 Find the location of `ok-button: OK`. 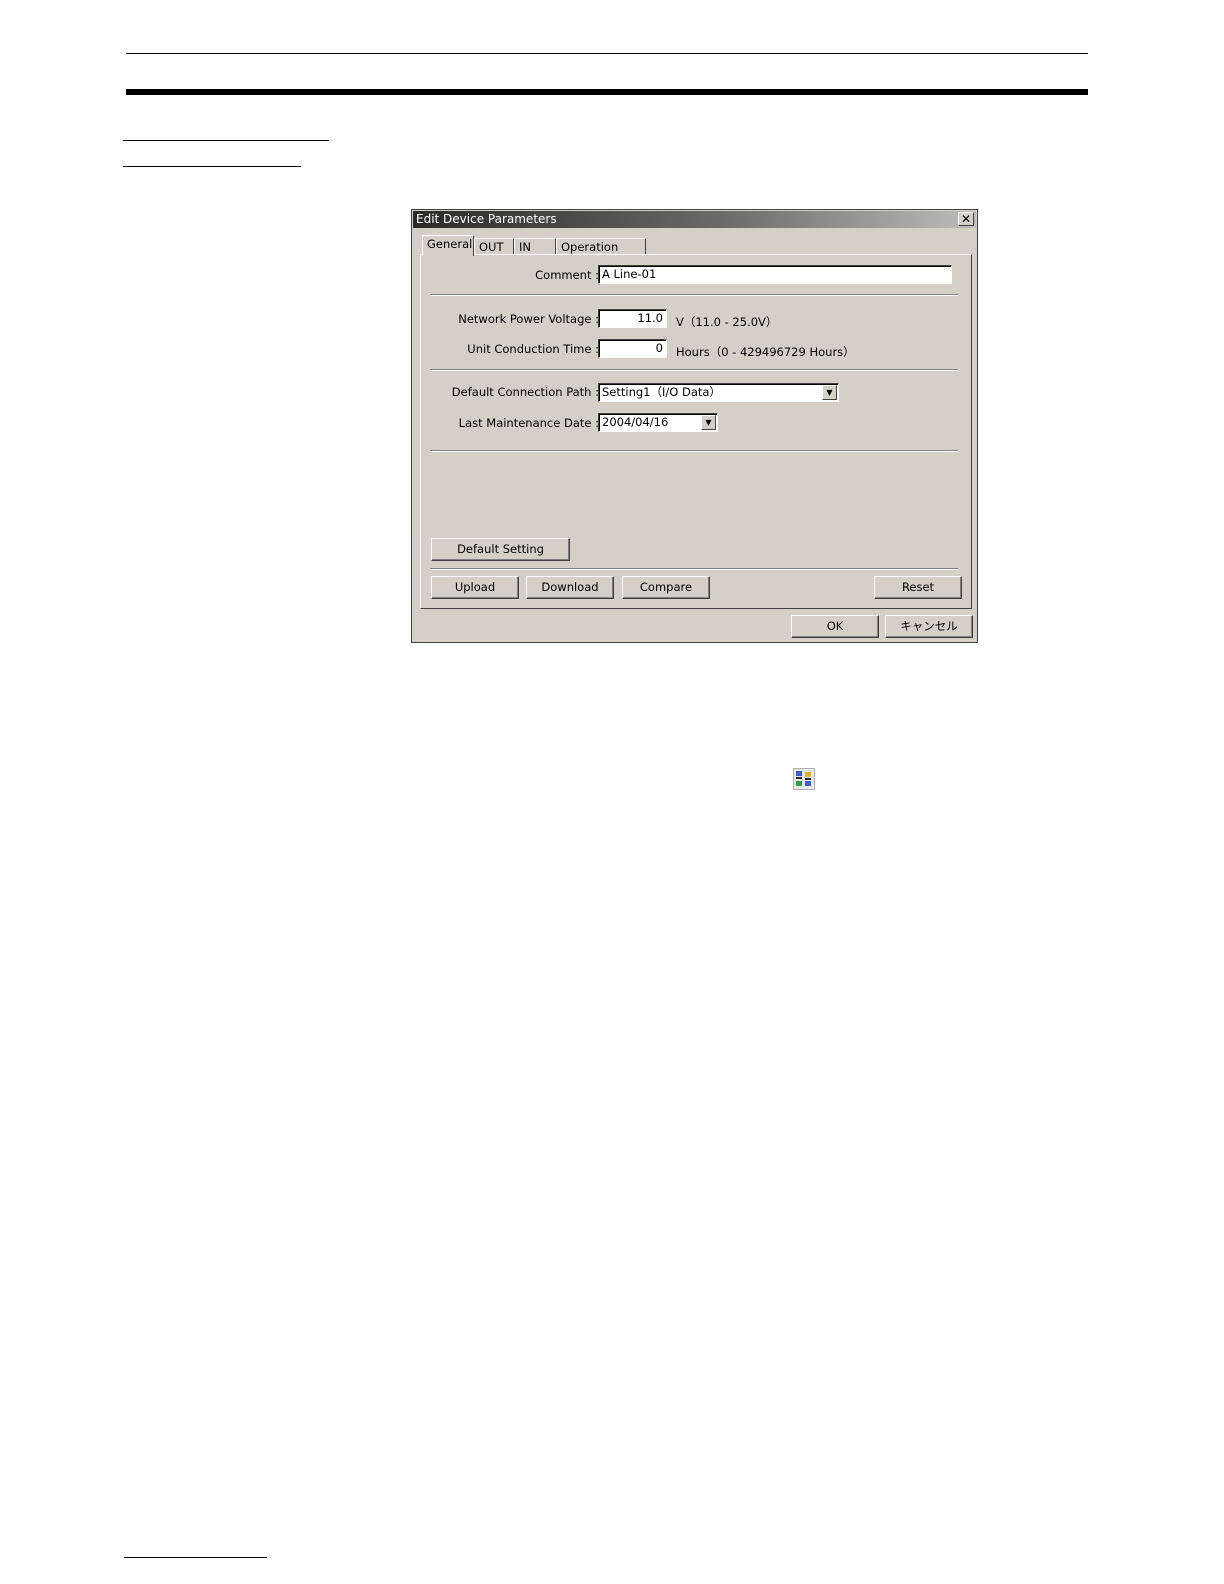

ok-button: OK is located at coordinates (835, 626).